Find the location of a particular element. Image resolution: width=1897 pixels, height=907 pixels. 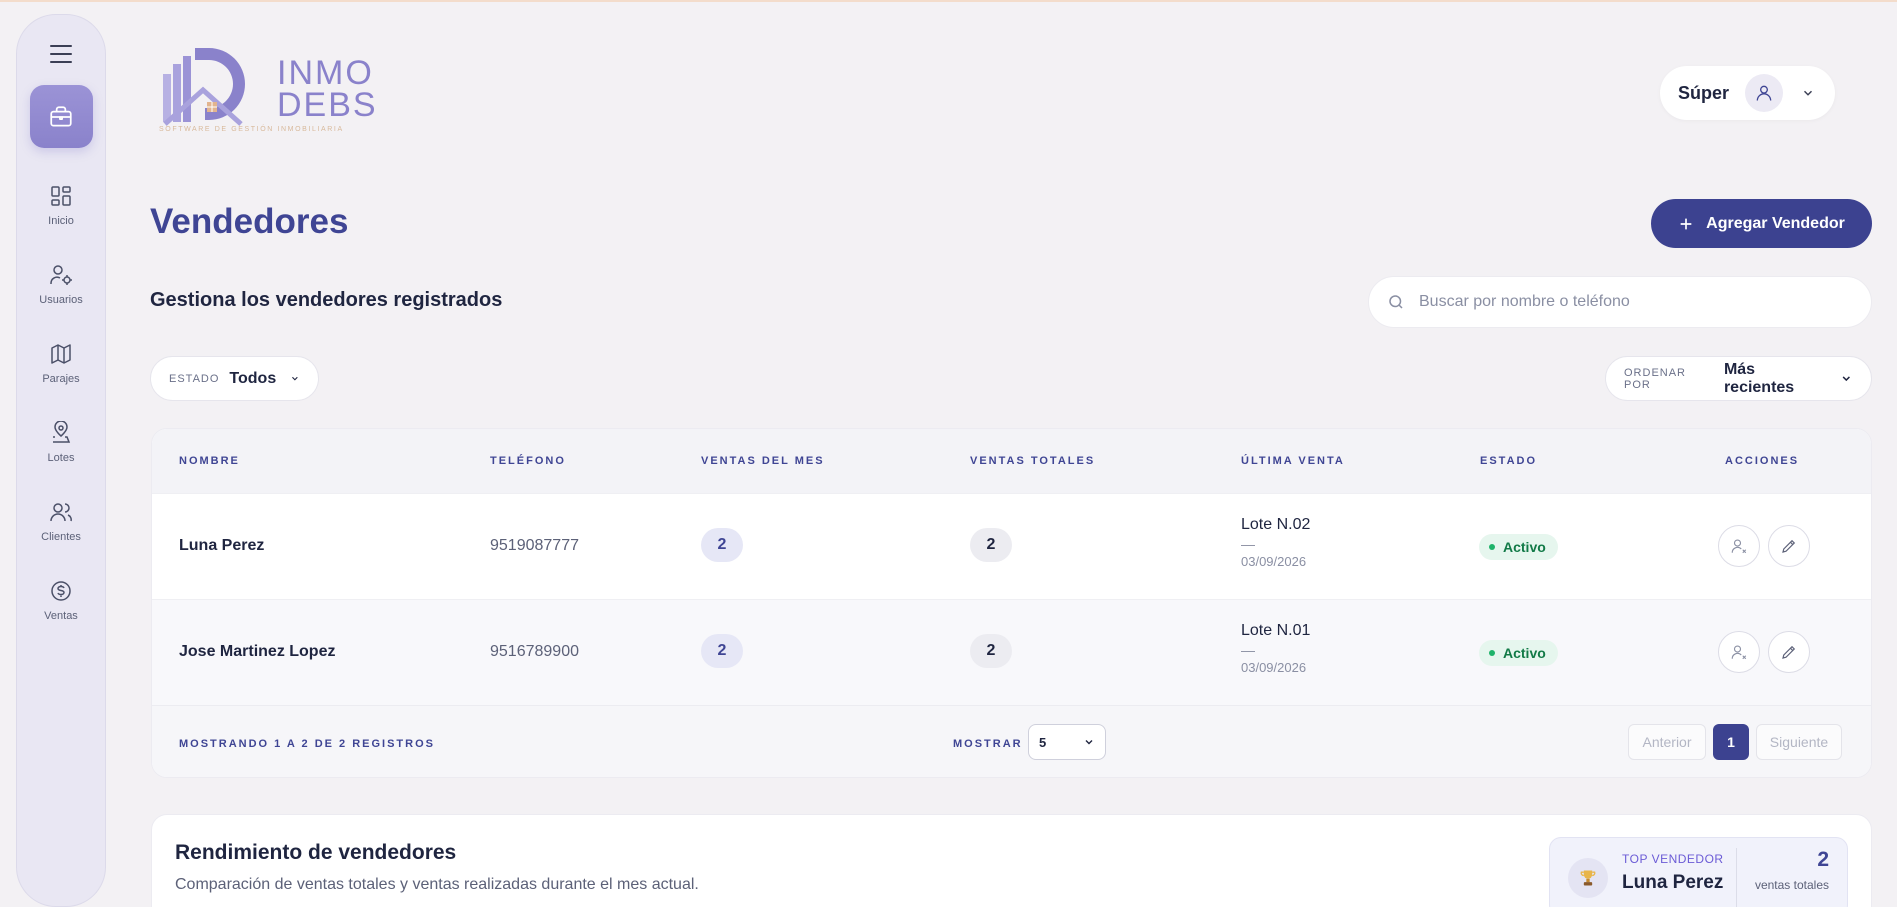

top-vendedor-value: 2 is located at coordinates (1823, 859).